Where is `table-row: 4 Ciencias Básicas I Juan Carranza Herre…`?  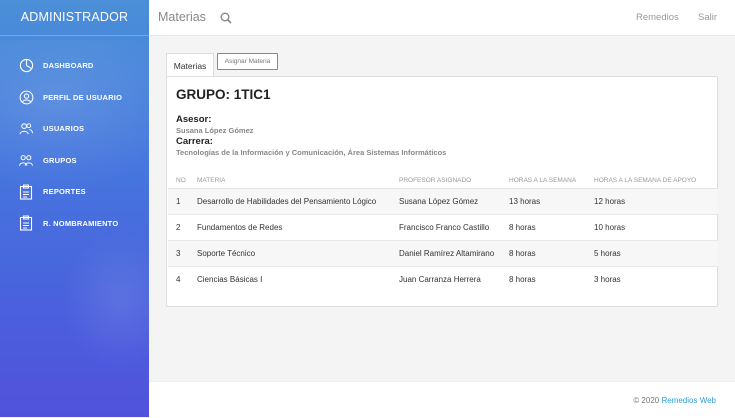
table-row: 4 Ciencias Básicas I Juan Carranza Herre… is located at coordinates (443, 280).